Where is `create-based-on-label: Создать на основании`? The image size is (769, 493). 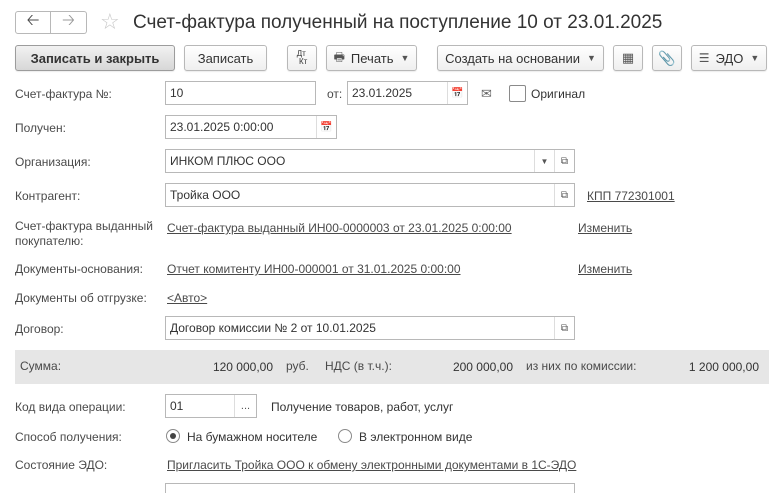 create-based-on-label: Создать на основании is located at coordinates (512, 58).